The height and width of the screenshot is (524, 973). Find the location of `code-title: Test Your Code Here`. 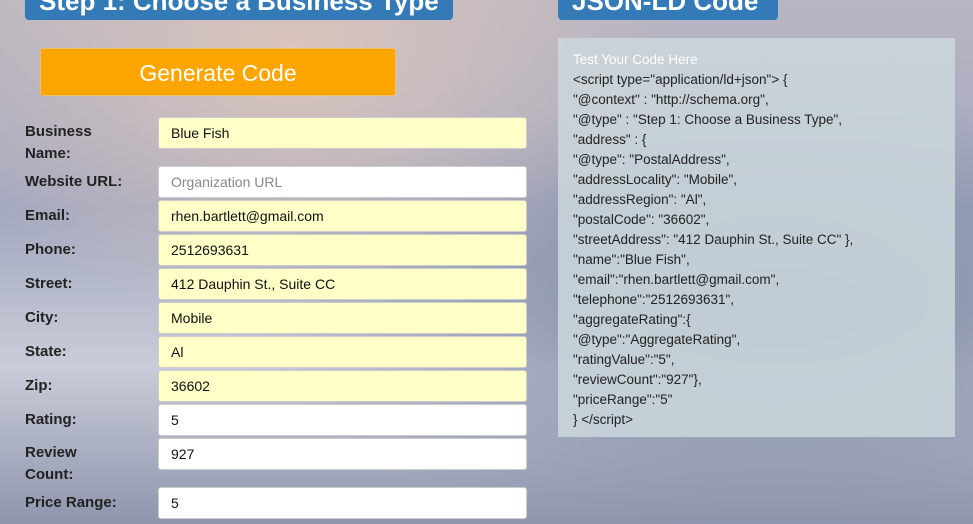

code-title: Test Your Code Here is located at coordinates (635, 59).